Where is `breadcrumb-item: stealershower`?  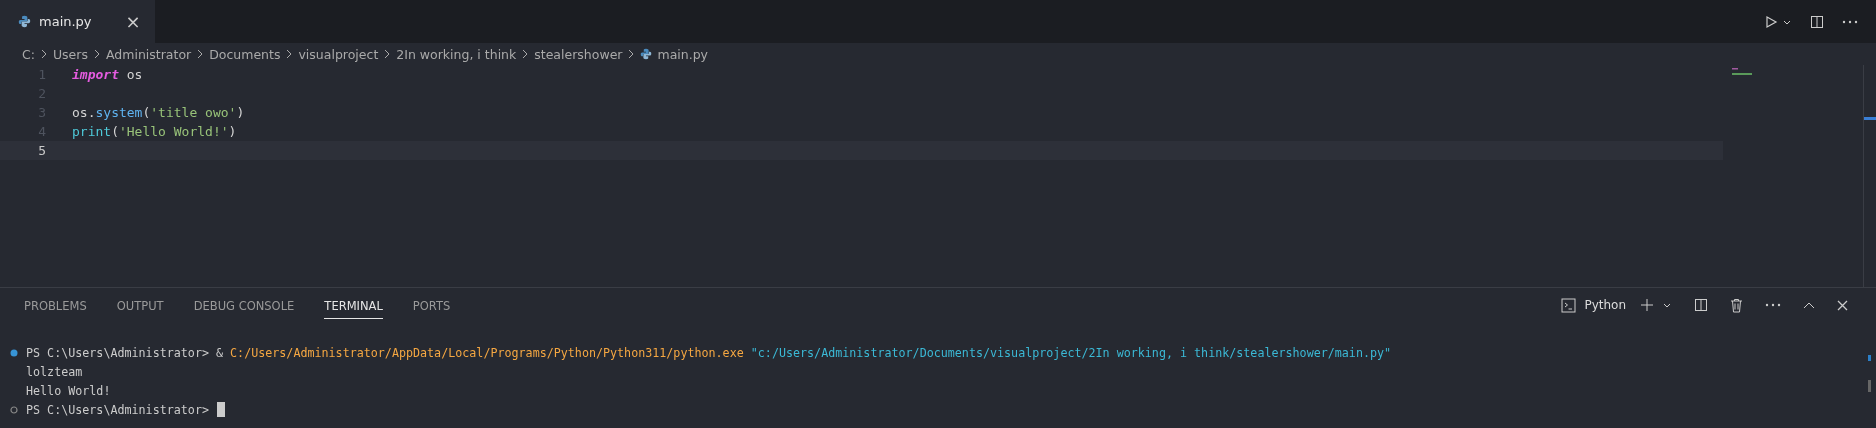
breadcrumb-item: stealershower is located at coordinates (578, 54).